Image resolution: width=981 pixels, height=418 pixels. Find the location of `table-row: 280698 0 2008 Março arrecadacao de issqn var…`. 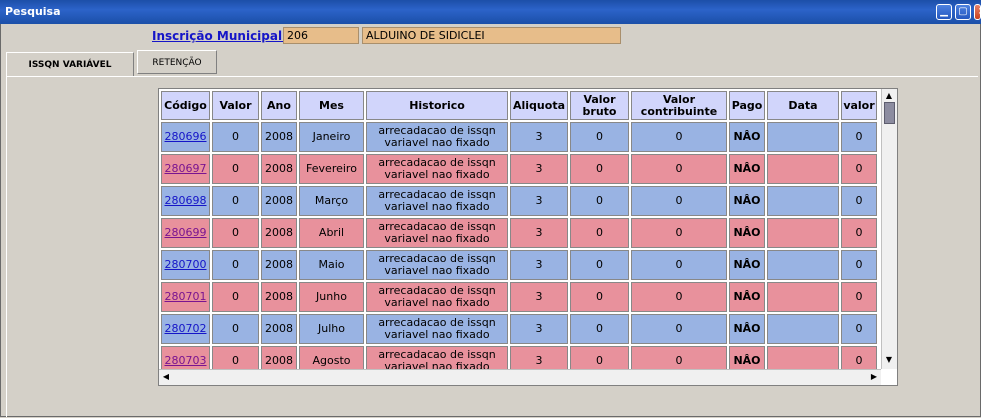

table-row: 280698 0 2008 Março arrecadacao de issqn var… is located at coordinates (519, 201).